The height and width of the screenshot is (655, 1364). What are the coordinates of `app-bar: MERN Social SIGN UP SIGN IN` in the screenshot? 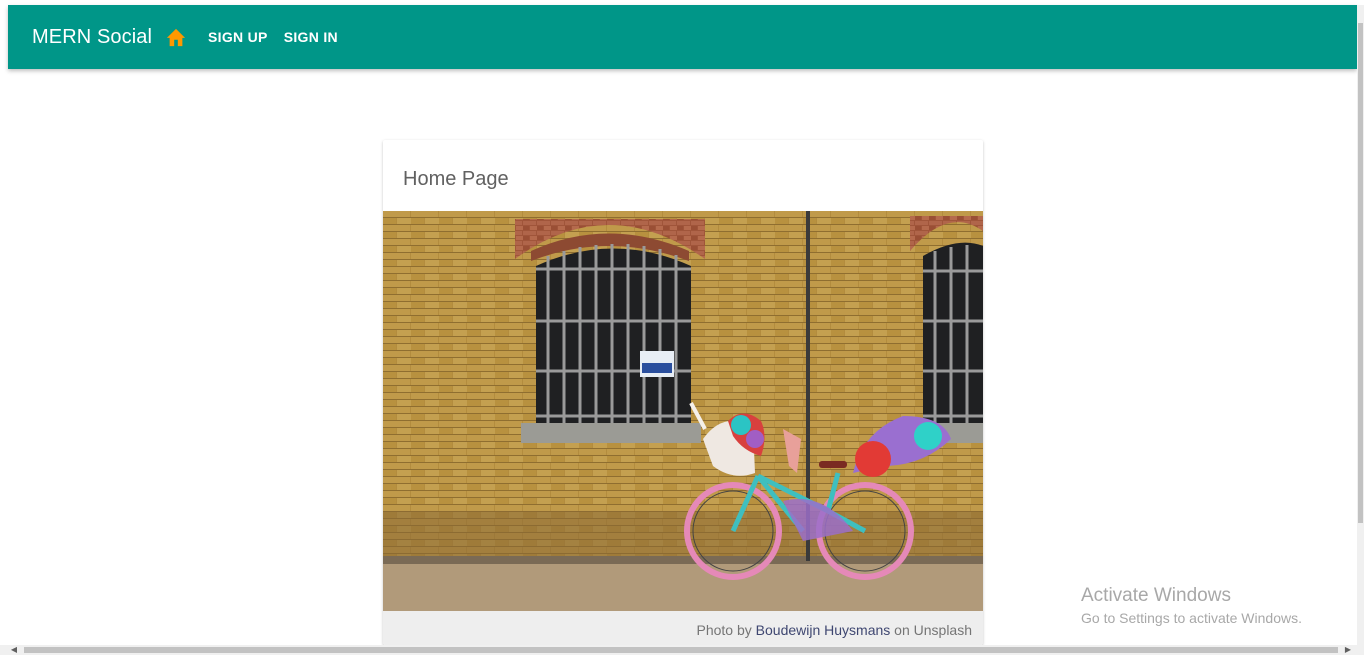 It's located at (682, 37).